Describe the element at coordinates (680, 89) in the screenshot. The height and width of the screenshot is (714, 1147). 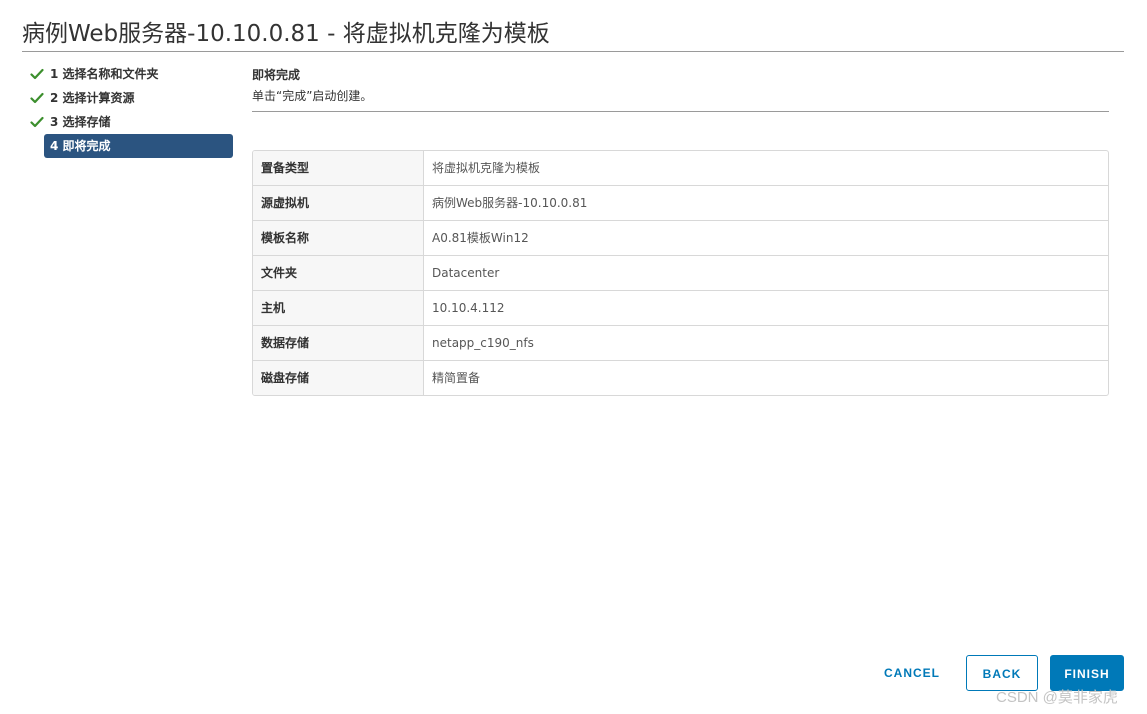
I see `main-content: 即将完成 单击“完成”启动创建。` at that location.